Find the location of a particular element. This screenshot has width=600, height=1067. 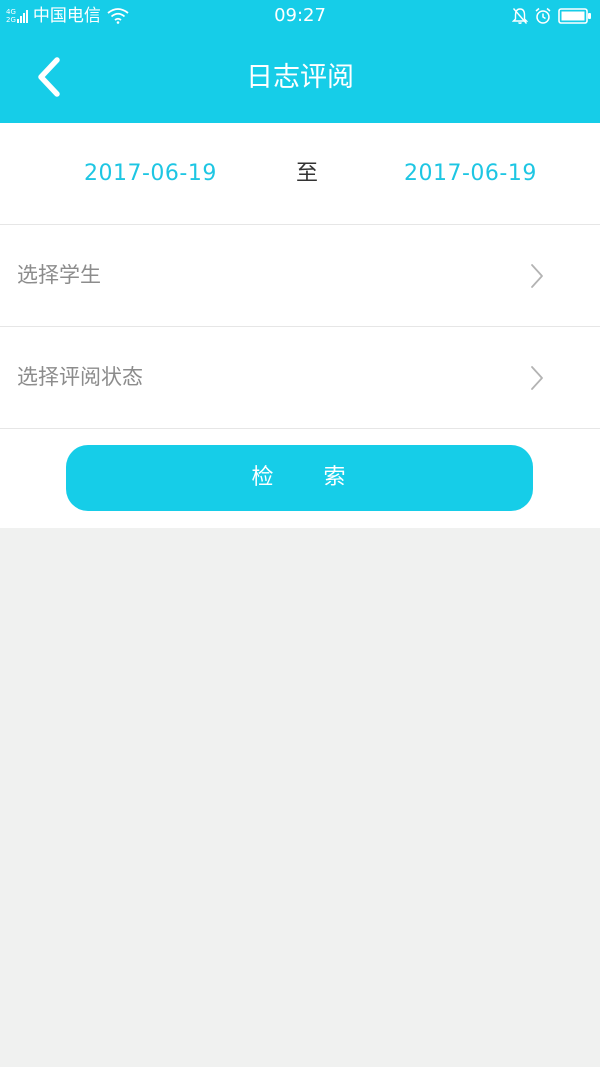

app-header: 4G 2G 中国电信 09:27 日志评阅 is located at coordinates (300, 61).